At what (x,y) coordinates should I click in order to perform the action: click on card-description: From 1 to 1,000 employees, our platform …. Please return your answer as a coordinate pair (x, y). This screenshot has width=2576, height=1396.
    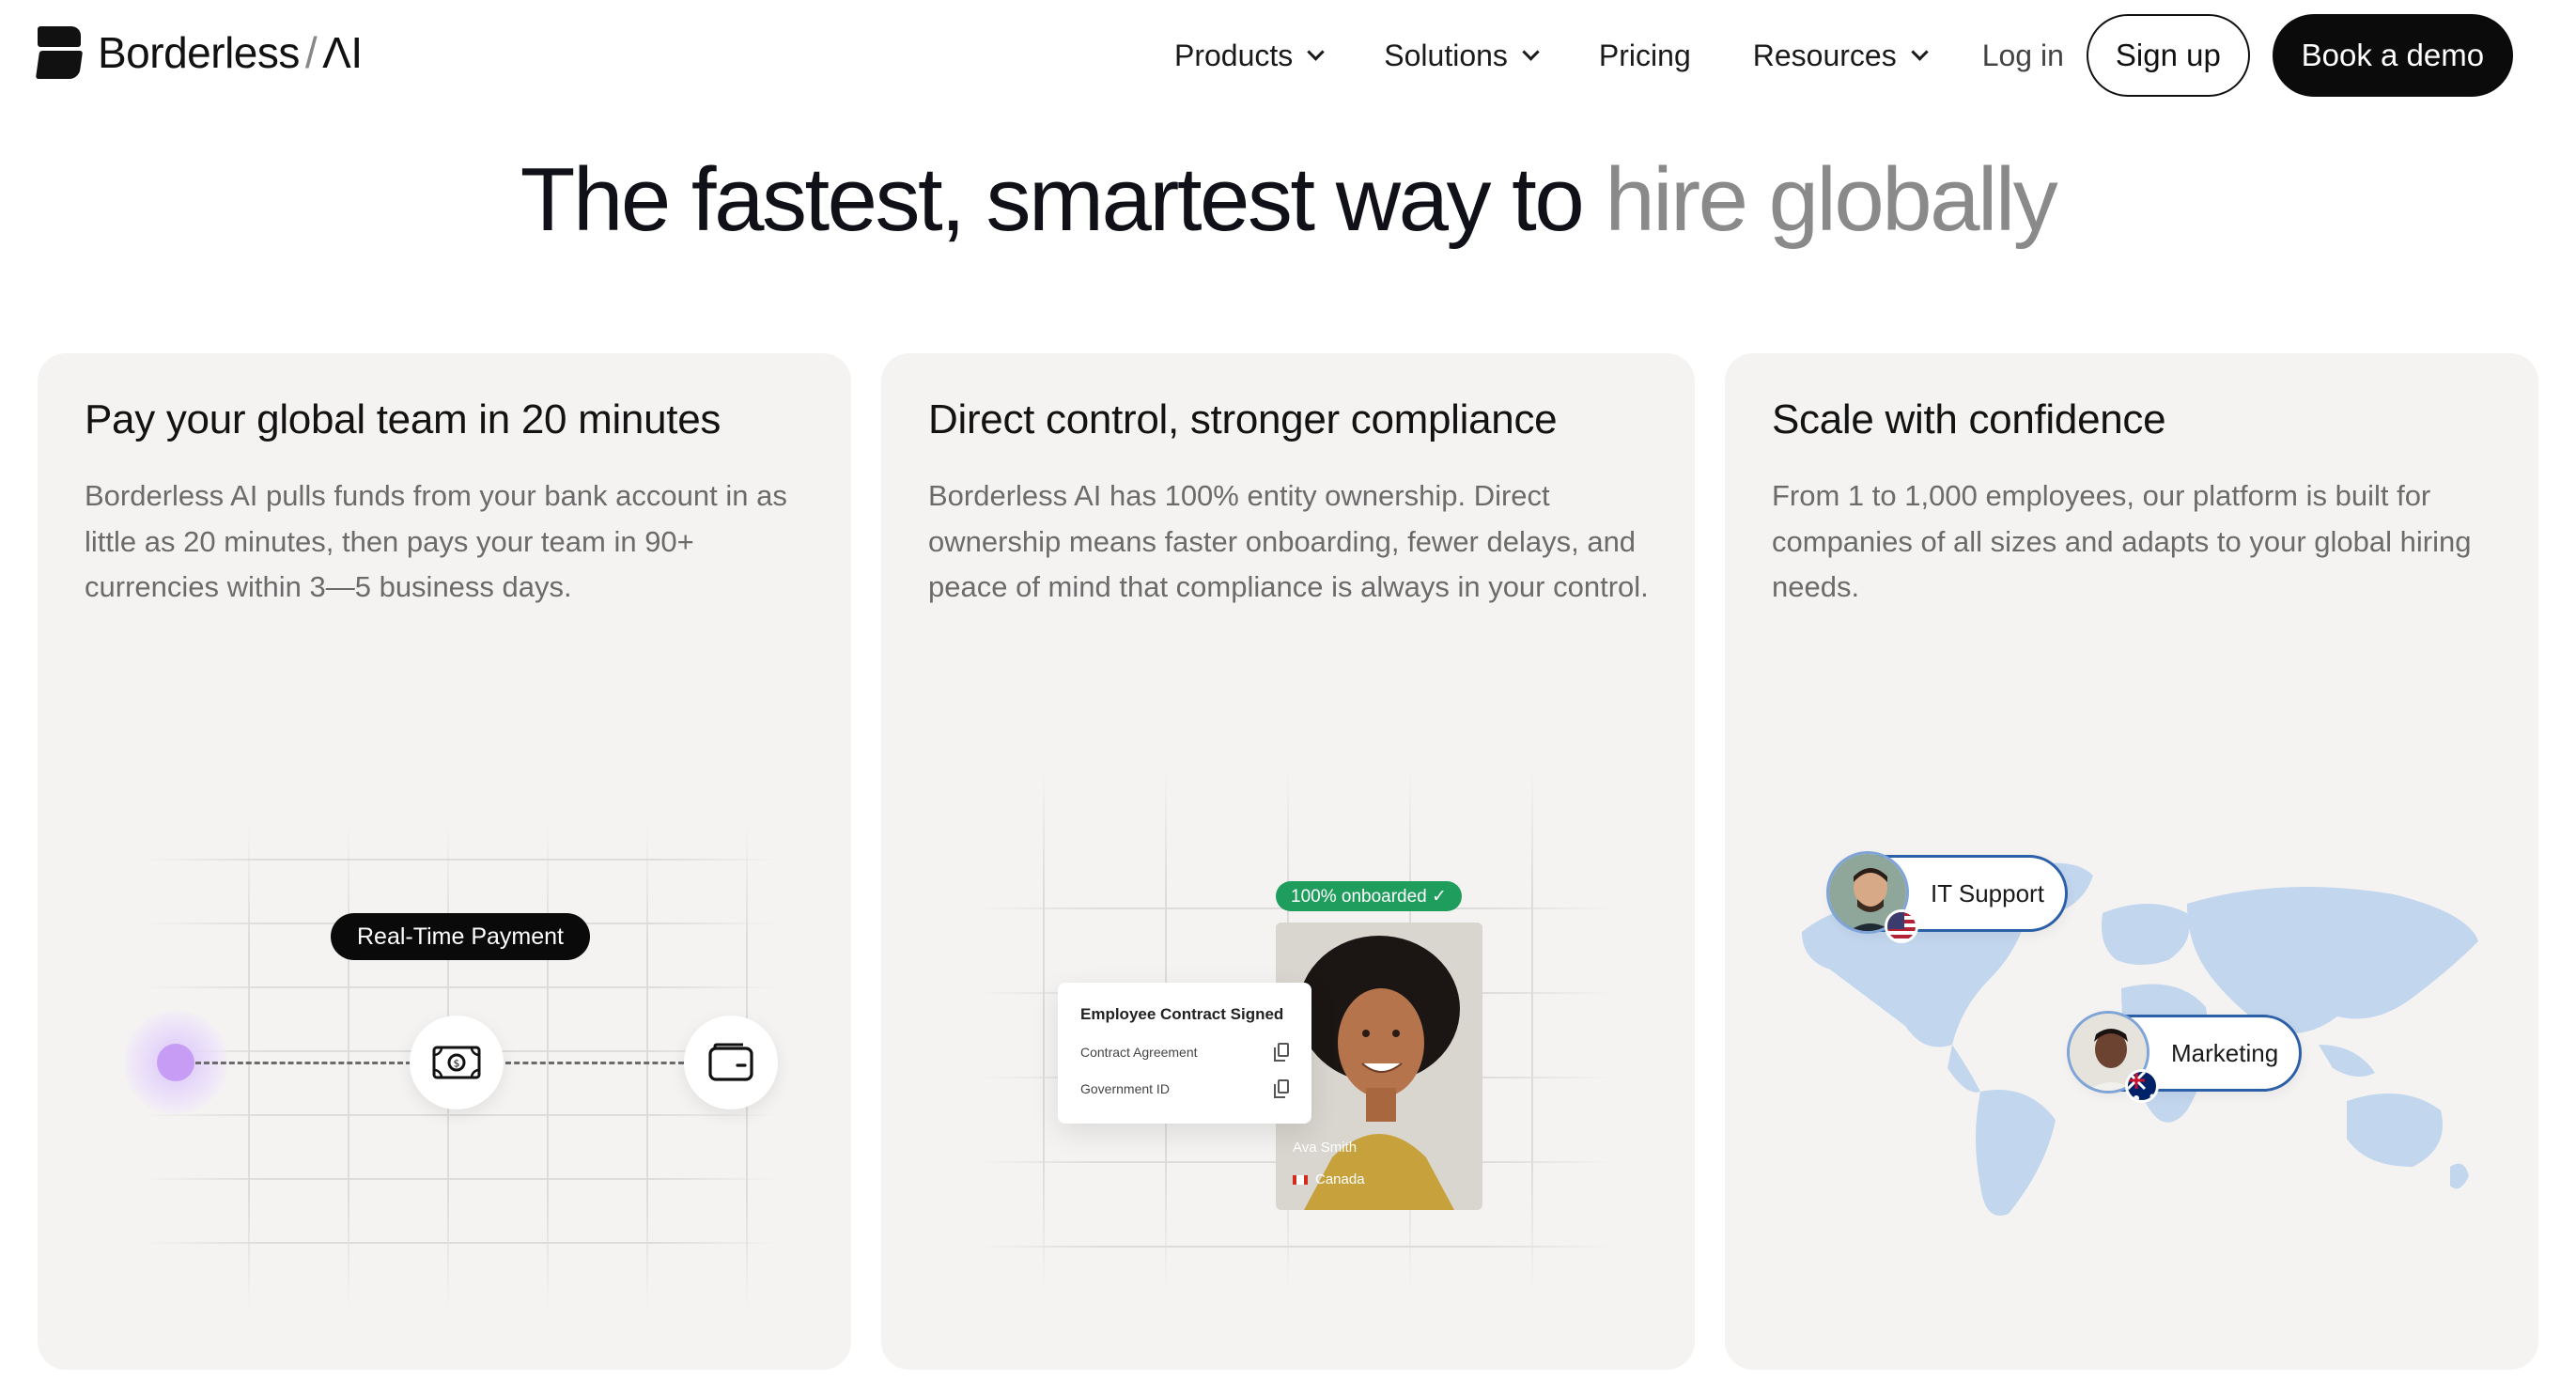
    Looking at the image, I should click on (2122, 541).